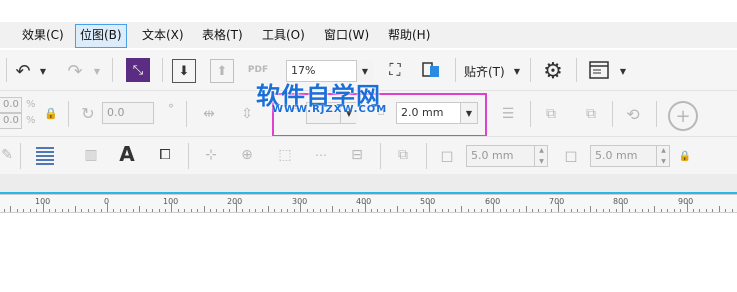 The width and height of the screenshot is (737, 292). Describe the element at coordinates (222, 35) in the screenshot. I see `menu-table: 表格(T)` at that location.